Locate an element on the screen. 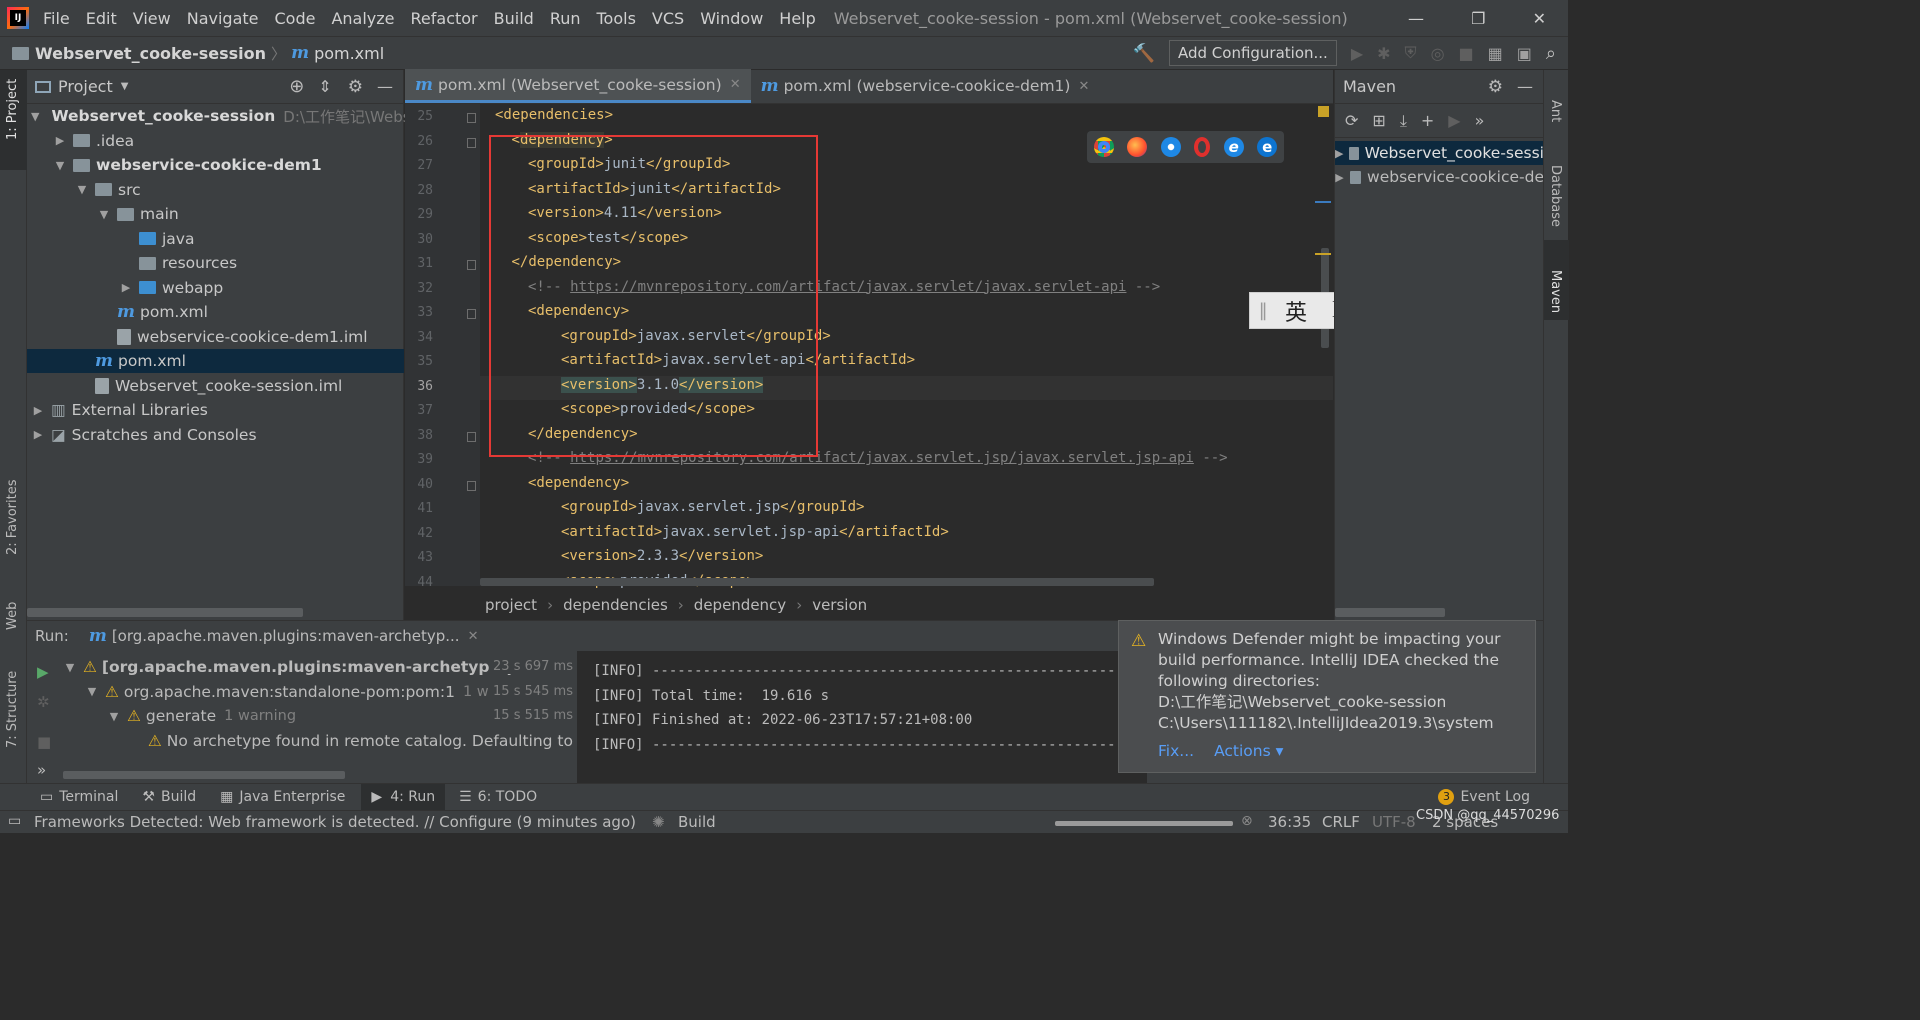 This screenshot has width=1920, height=1020. menu-navigate: Navigate is located at coordinates (223, 18).